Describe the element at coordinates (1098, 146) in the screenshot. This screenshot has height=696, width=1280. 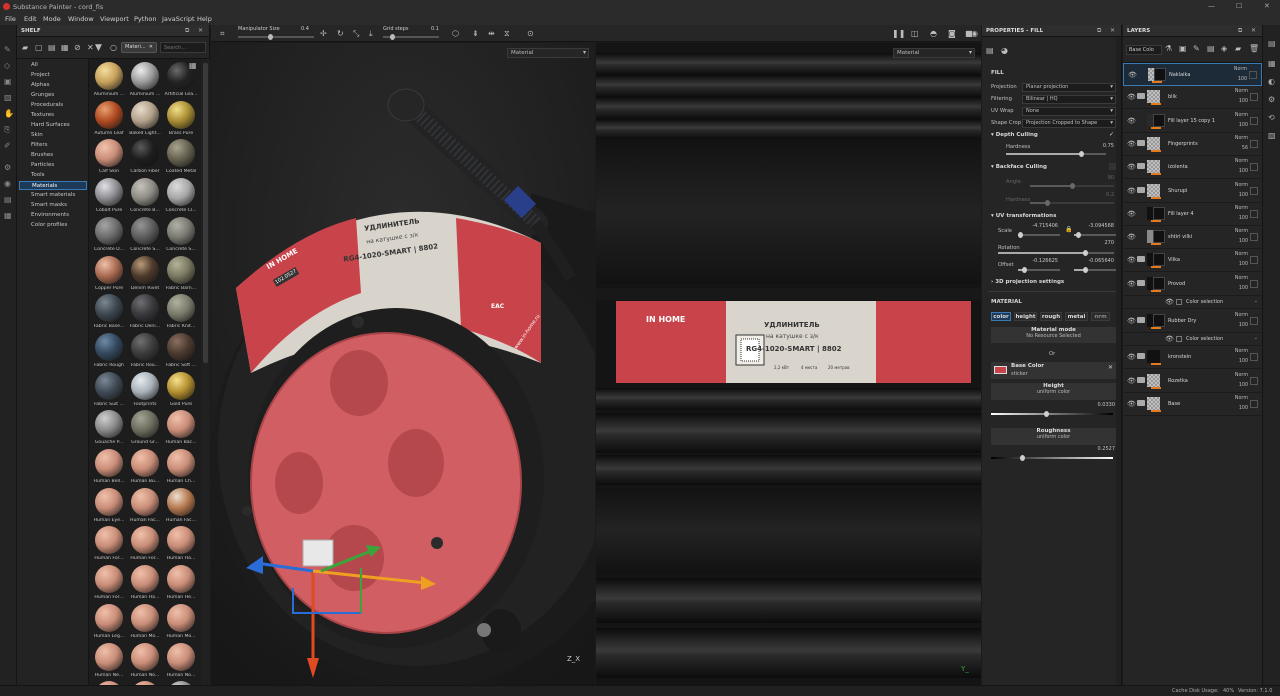
I see `hardness-value: 0.75` at that location.